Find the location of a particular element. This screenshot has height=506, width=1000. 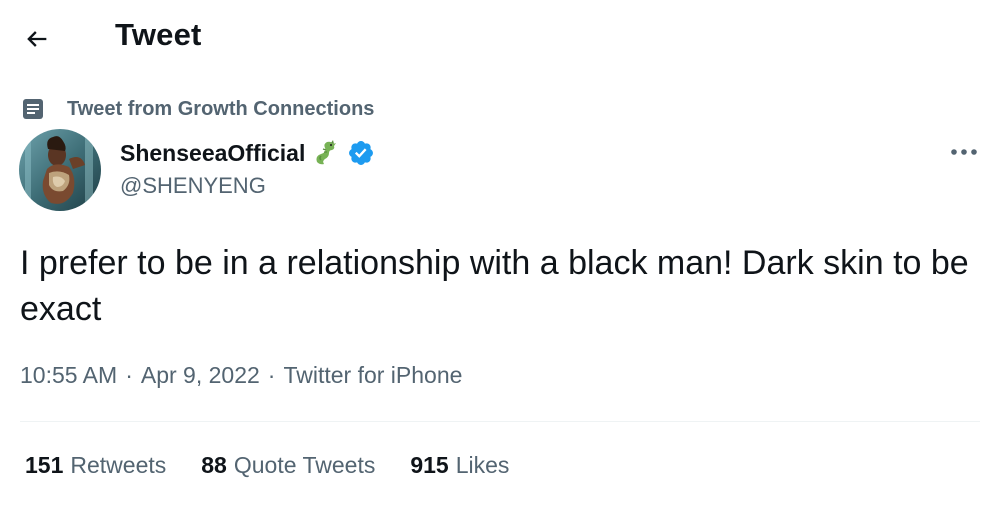

quote-tweets-label: Quote Tweets is located at coordinates (304, 465).